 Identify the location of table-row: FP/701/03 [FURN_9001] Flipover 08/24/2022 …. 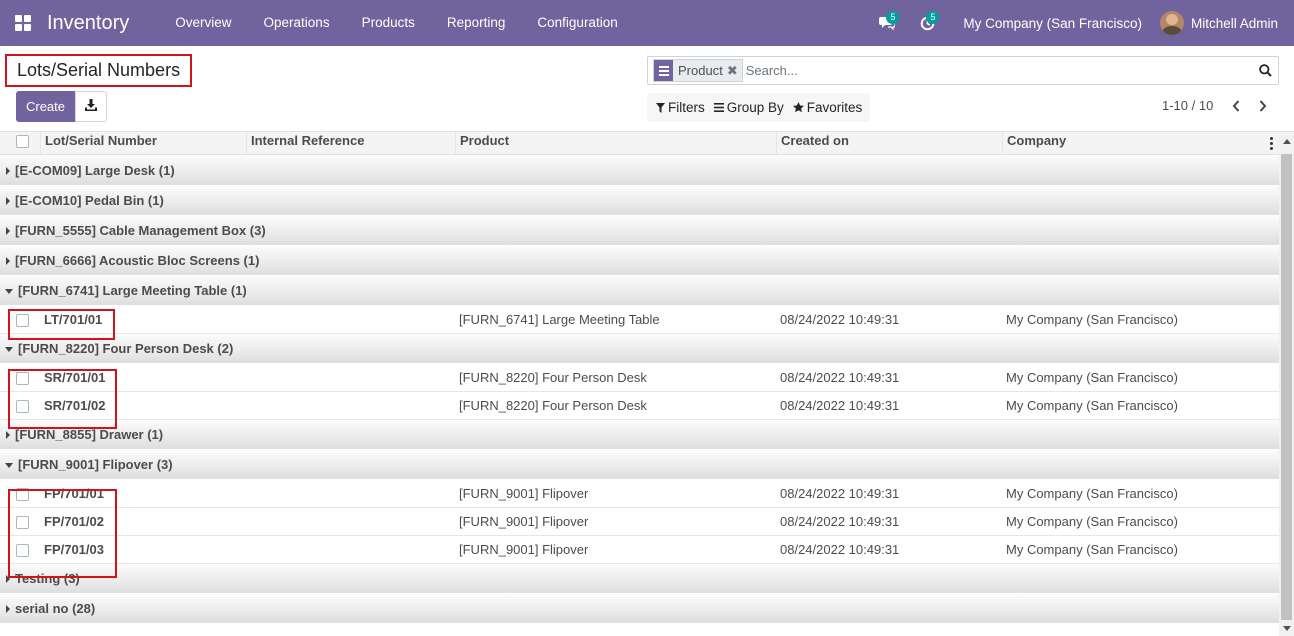
(639, 550).